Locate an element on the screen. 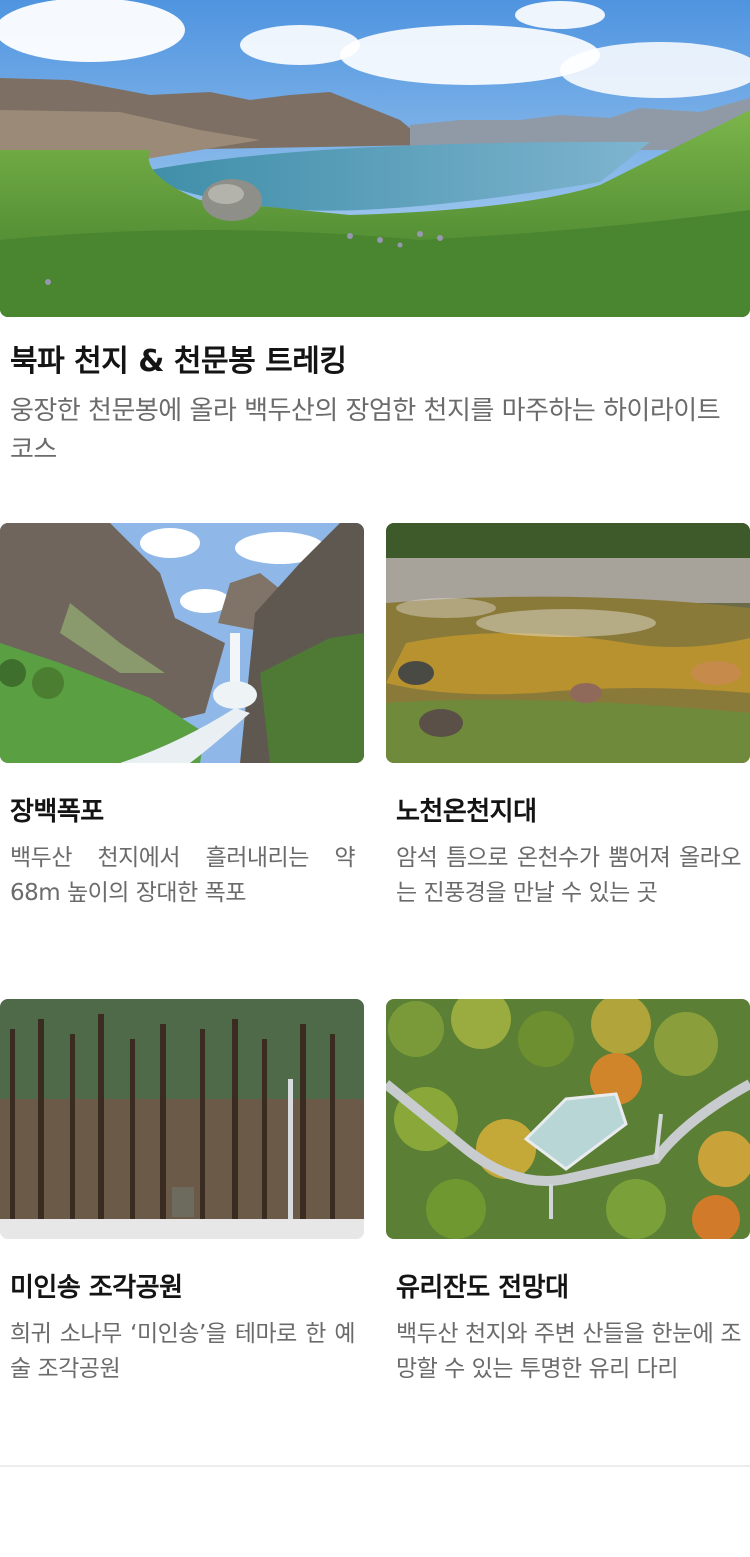 This screenshot has width=750, height=1557. card-title: 노천온천지대 is located at coordinates (466, 812).